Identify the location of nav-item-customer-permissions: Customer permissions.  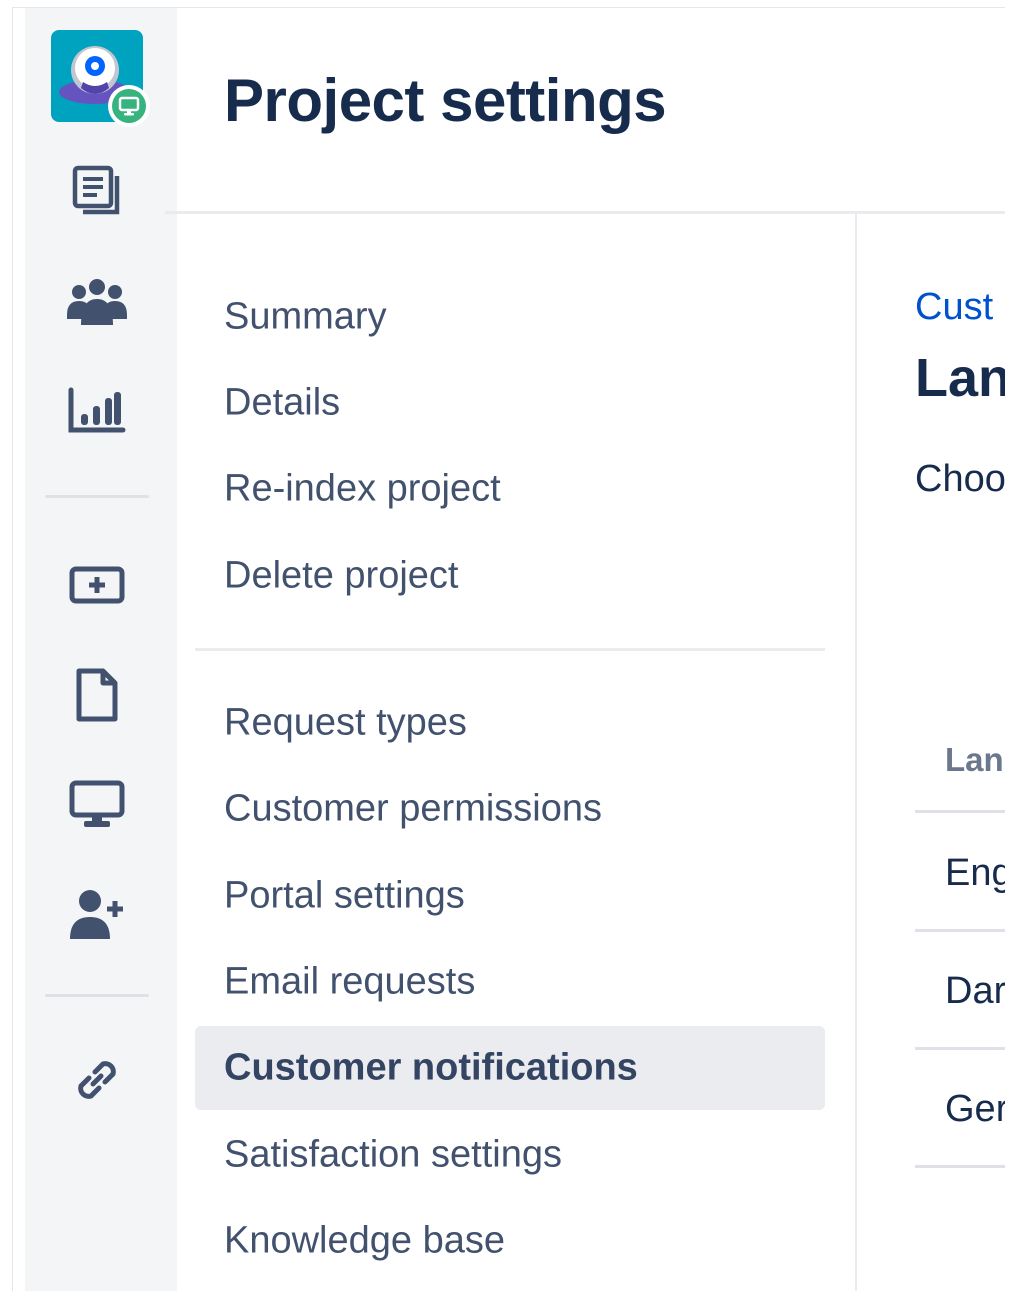
(510, 809).